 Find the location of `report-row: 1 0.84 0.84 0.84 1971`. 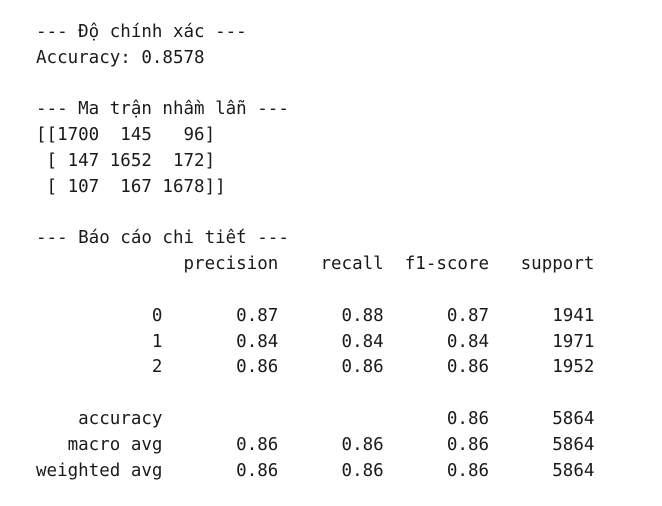

report-row: 1 0.84 0.84 0.84 1971 is located at coordinates (315, 341).